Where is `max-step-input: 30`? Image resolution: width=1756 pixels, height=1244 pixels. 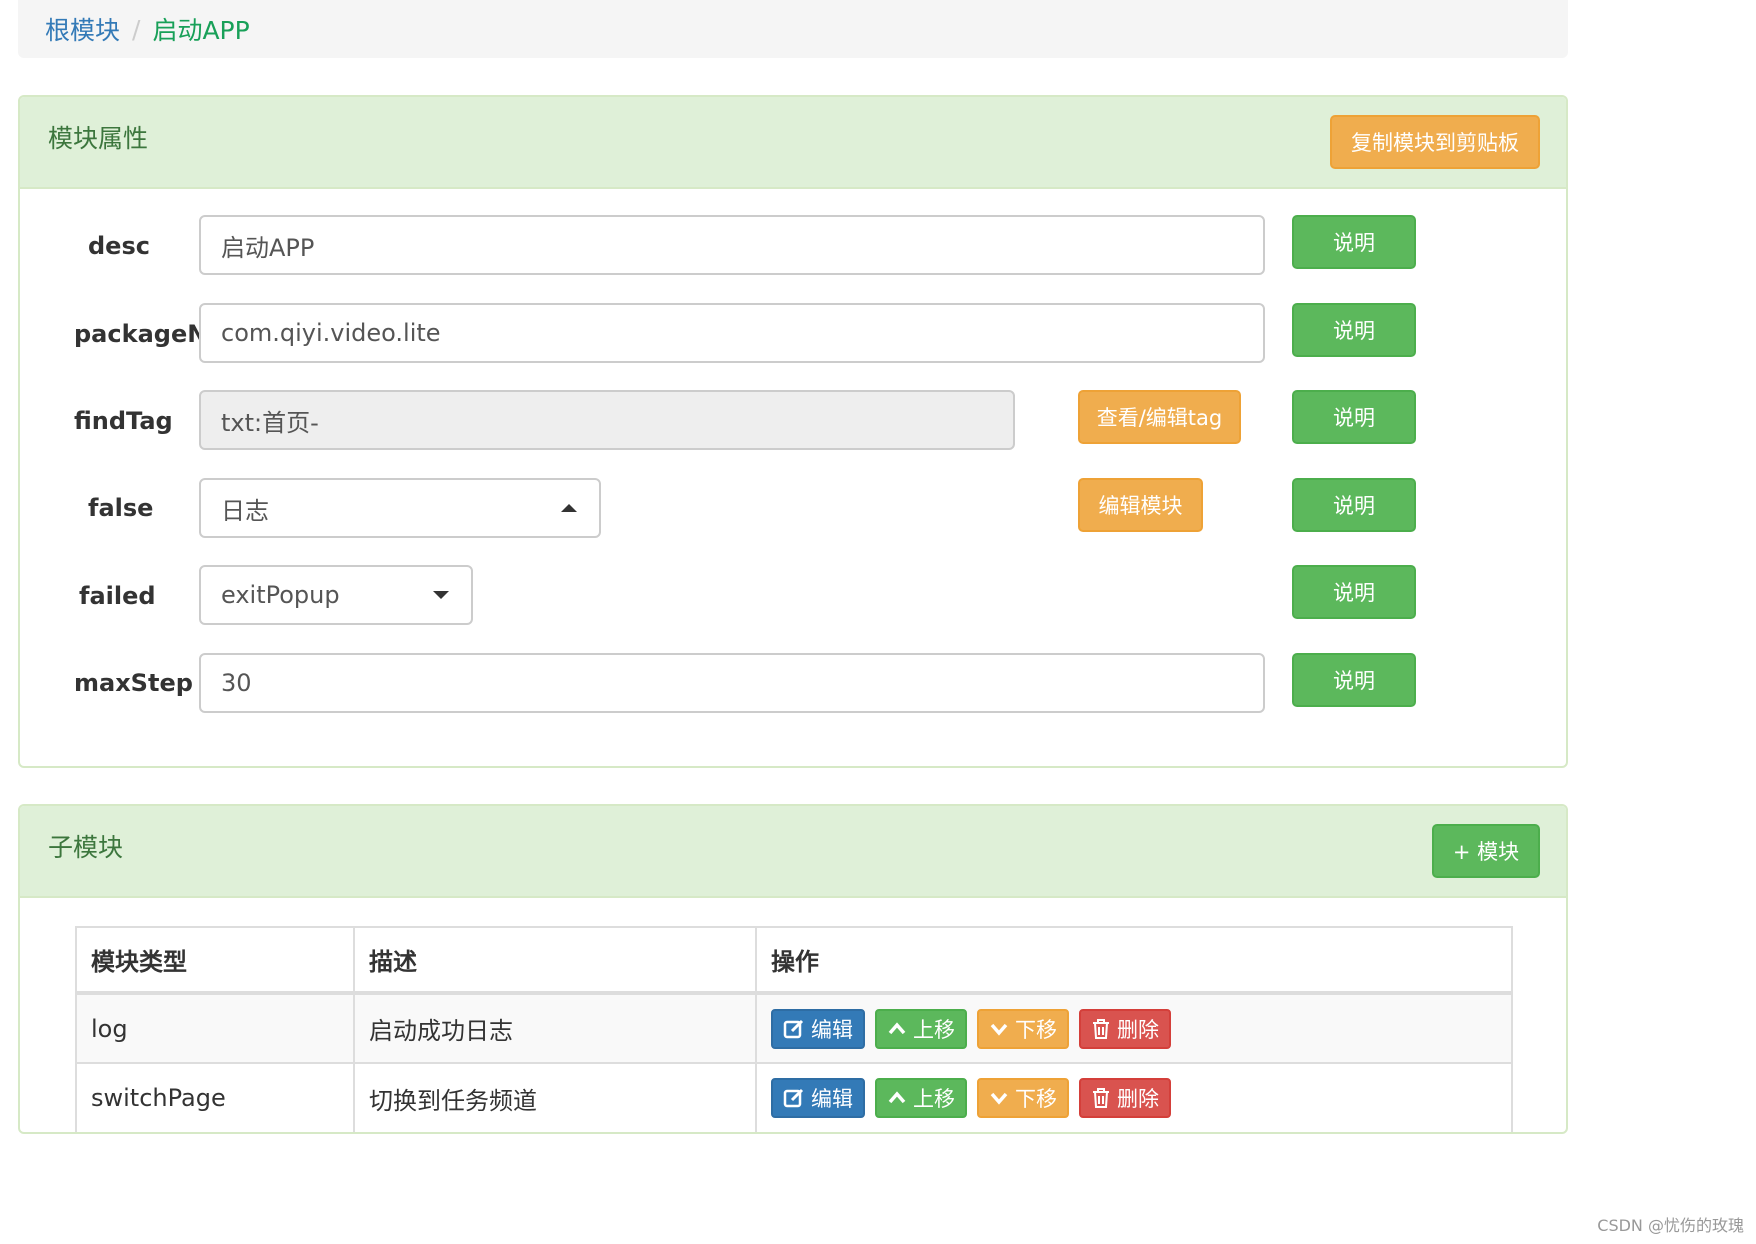
max-step-input: 30 is located at coordinates (732, 683).